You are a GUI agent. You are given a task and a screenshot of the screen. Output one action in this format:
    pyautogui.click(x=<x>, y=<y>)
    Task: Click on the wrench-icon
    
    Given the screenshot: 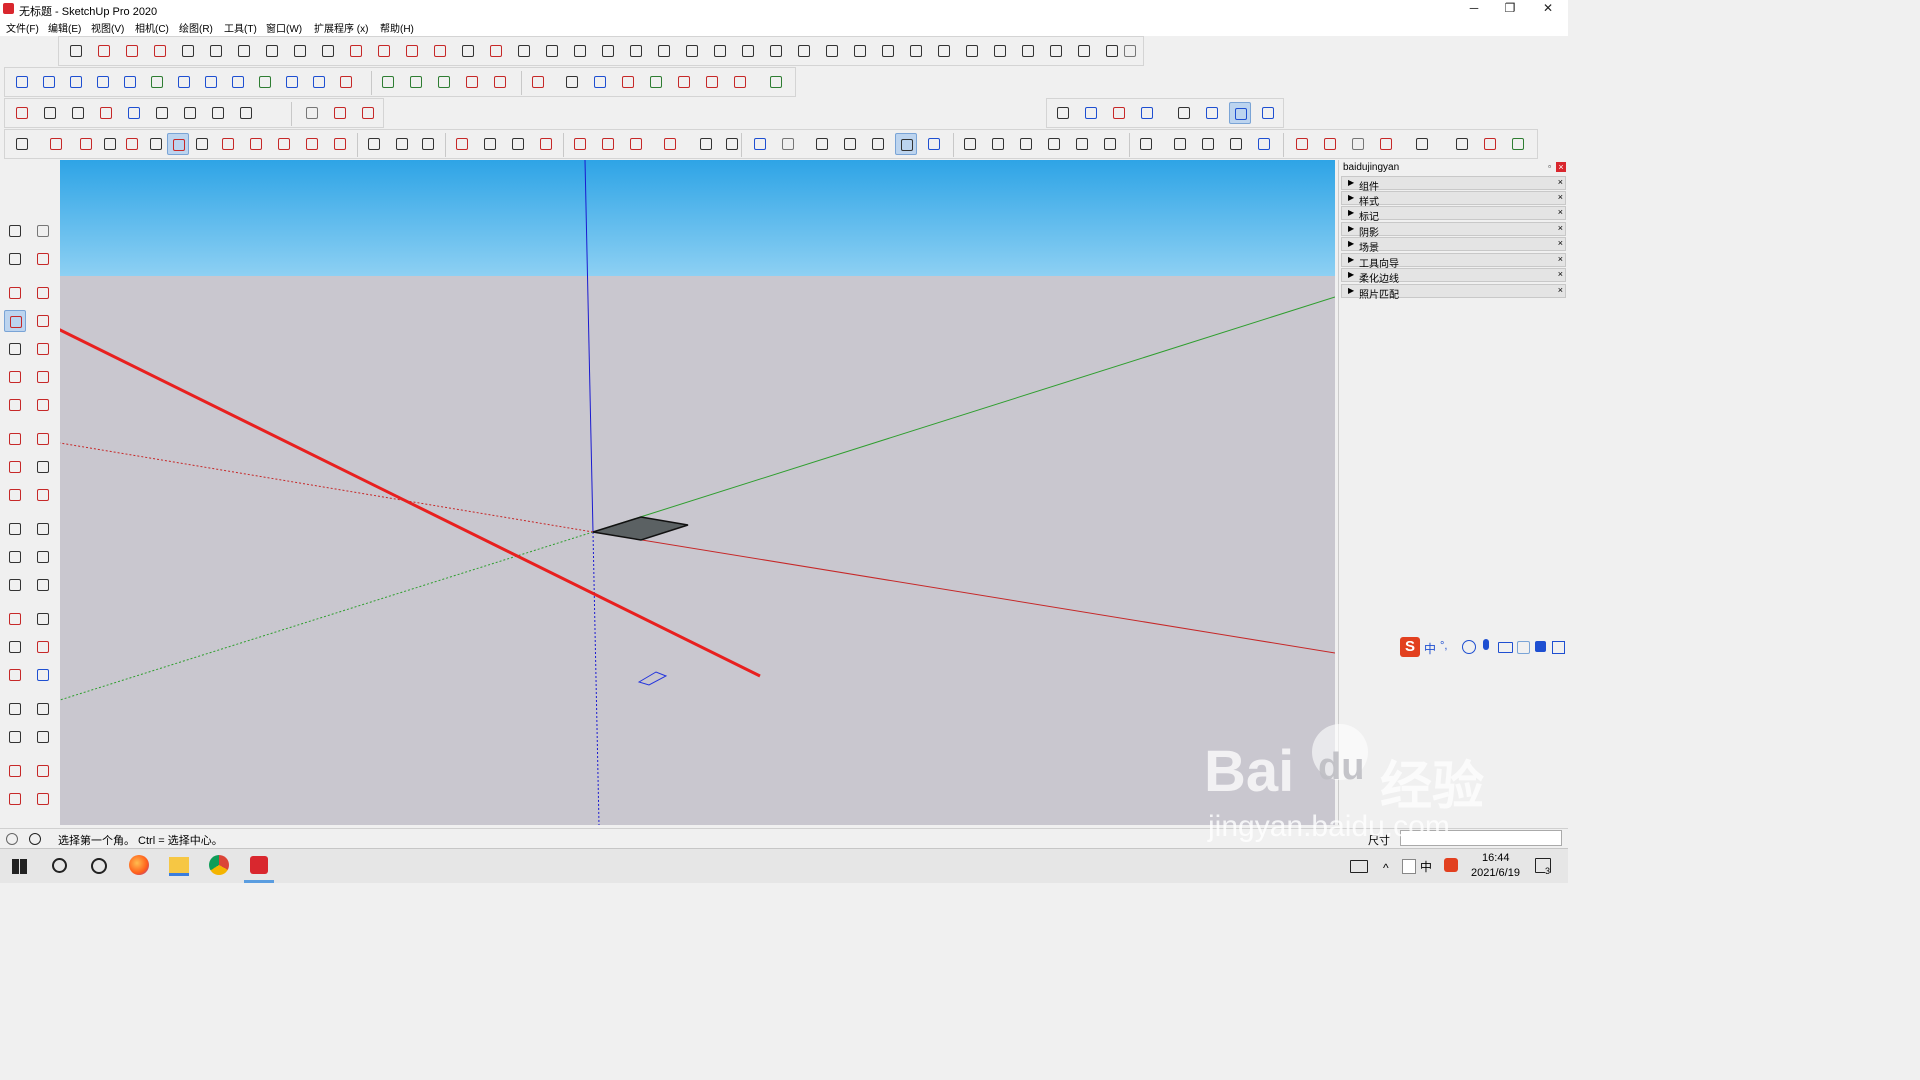 What is the action you would take?
    pyautogui.click(x=444, y=82)
    